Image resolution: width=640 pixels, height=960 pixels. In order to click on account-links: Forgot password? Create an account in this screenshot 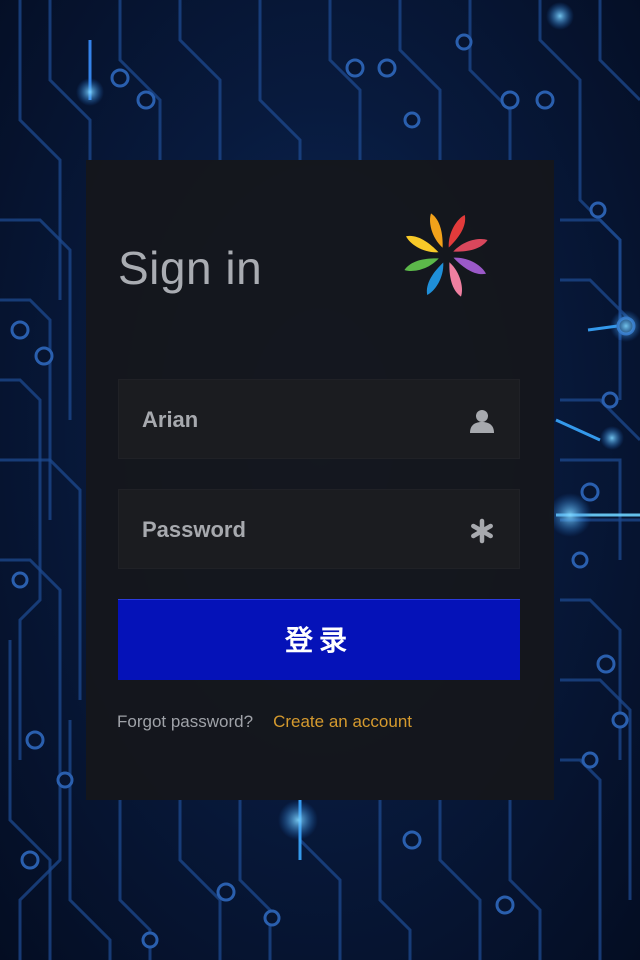, I will do `click(264, 722)`.